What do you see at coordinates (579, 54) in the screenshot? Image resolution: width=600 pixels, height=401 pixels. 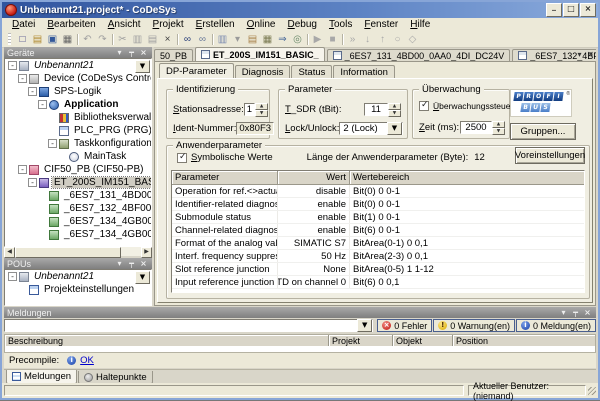 I see `tab-list-dropdown-icon: ▾` at bounding box center [579, 54].